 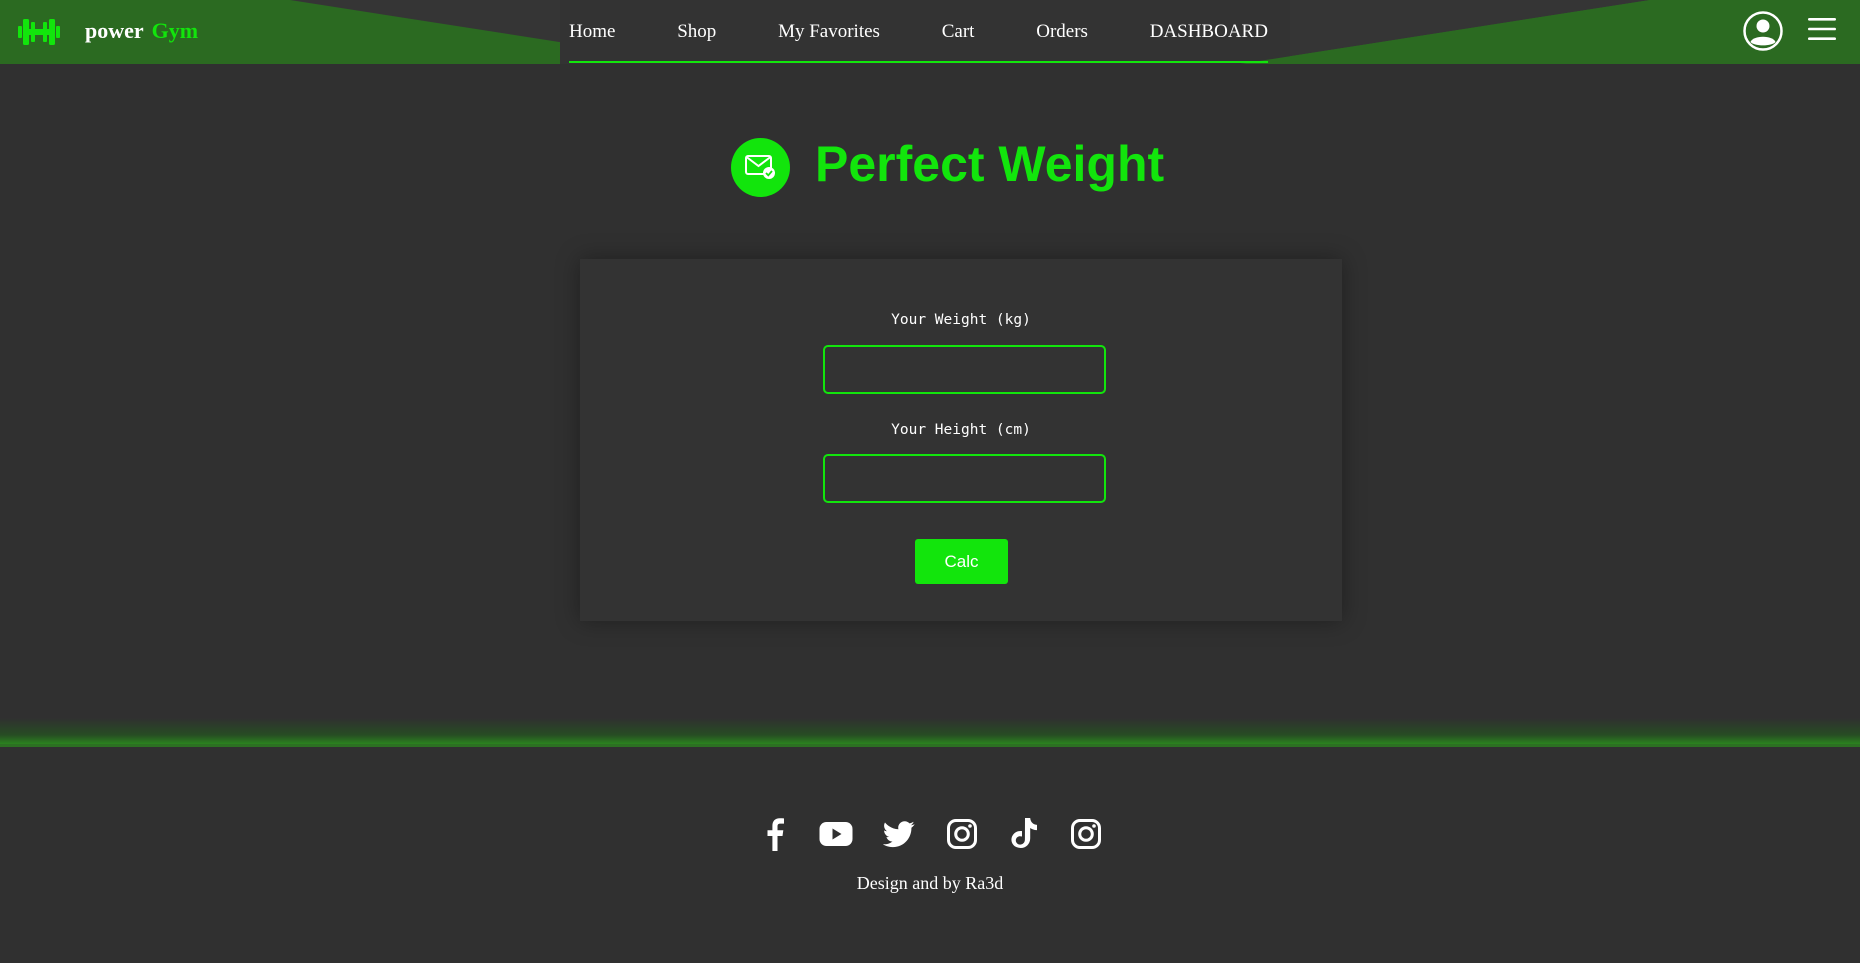 What do you see at coordinates (1062, 32) in the screenshot?
I see `nav-link-orders: Orders` at bounding box center [1062, 32].